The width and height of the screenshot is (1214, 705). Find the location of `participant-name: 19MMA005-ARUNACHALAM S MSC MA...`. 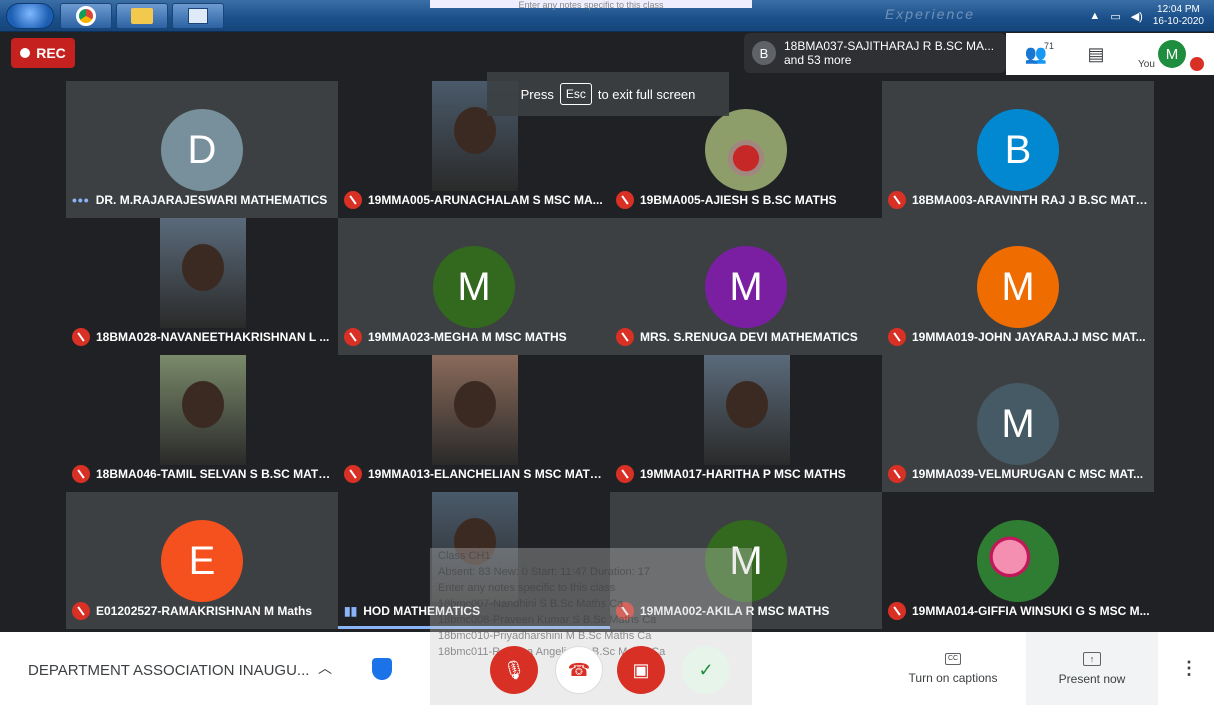

participant-name: 19MMA005-ARUNACHALAM S MSC MA... is located at coordinates (485, 200).